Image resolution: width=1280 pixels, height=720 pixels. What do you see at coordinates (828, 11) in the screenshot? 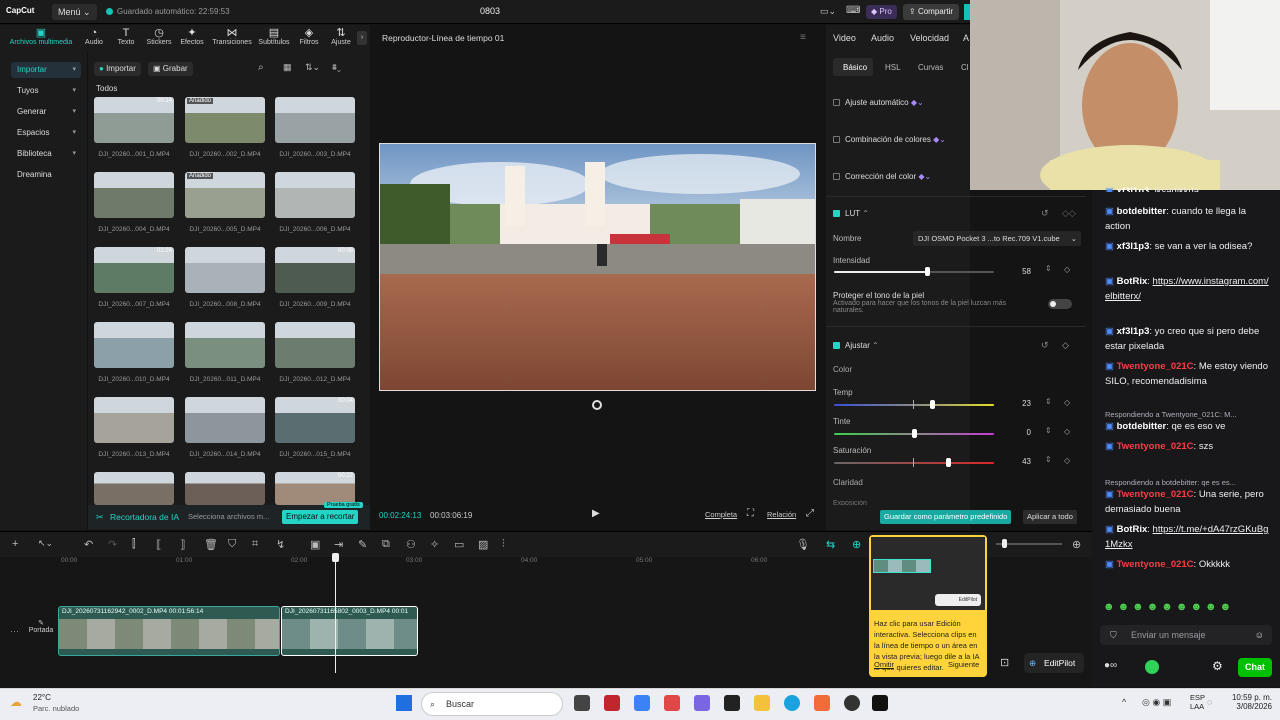
I see `layout-icon: ▭⌄` at bounding box center [828, 11].